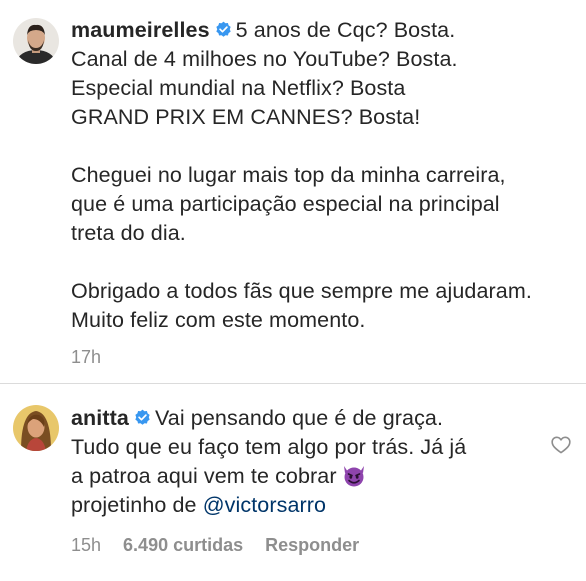 Image resolution: width=586 pixels, height=581 pixels. What do you see at coordinates (140, 30) in the screenshot?
I see `username: maumeirelles` at bounding box center [140, 30].